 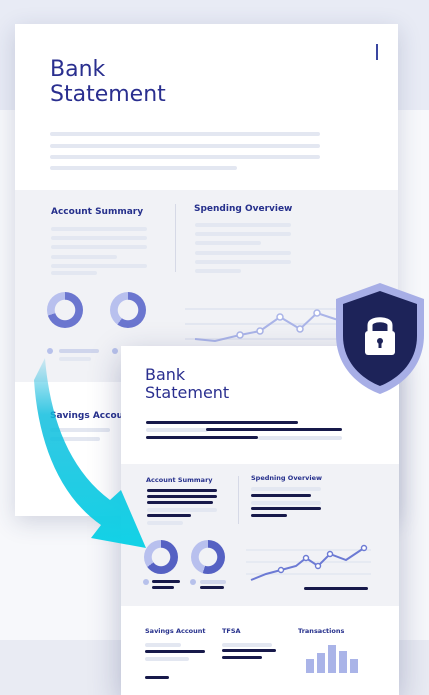 What do you see at coordinates (175, 631) in the screenshot?
I see `savings-account-heading: Savings Account` at bounding box center [175, 631].